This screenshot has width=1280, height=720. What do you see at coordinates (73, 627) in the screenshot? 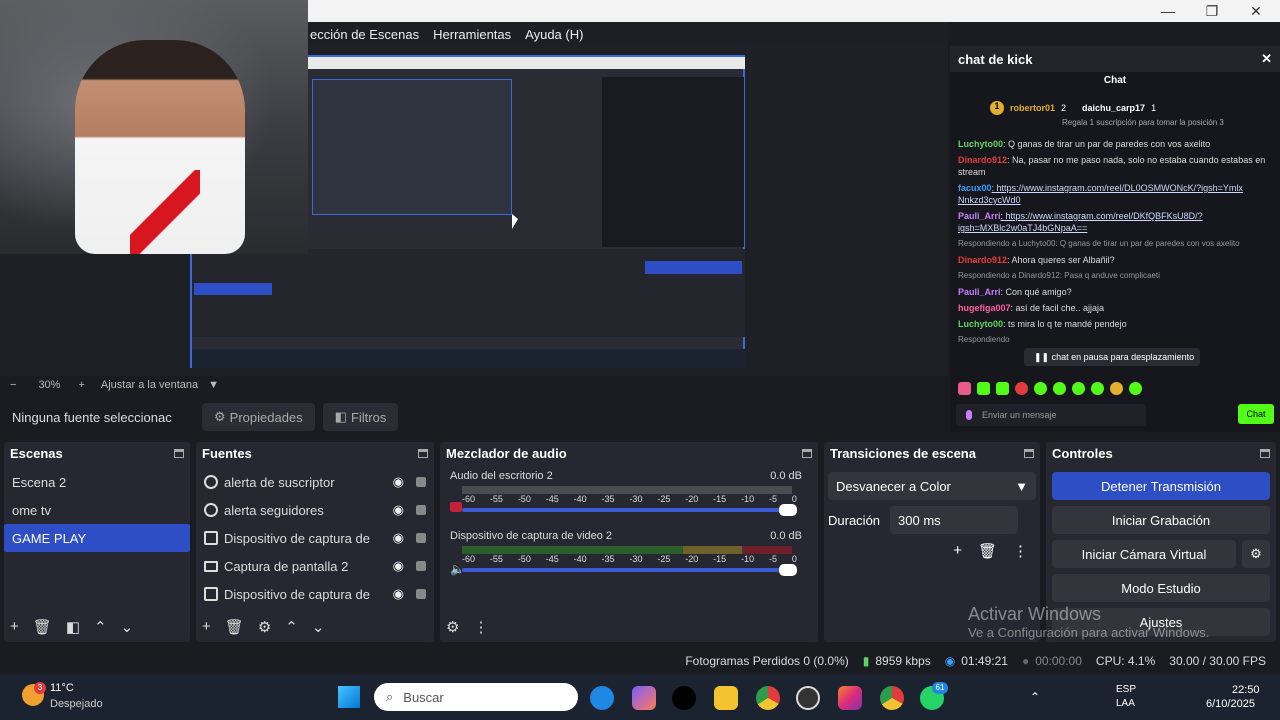
I see `filter-icon: ◧` at bounding box center [73, 627].